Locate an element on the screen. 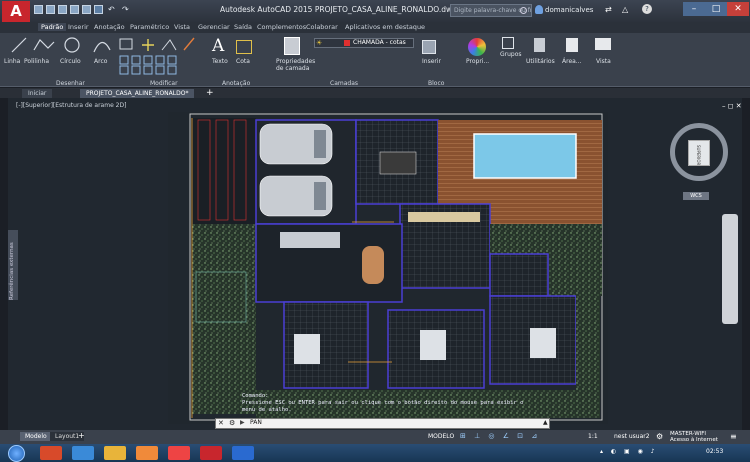  tab-anotacao: Anotação is located at coordinates (109, 27).